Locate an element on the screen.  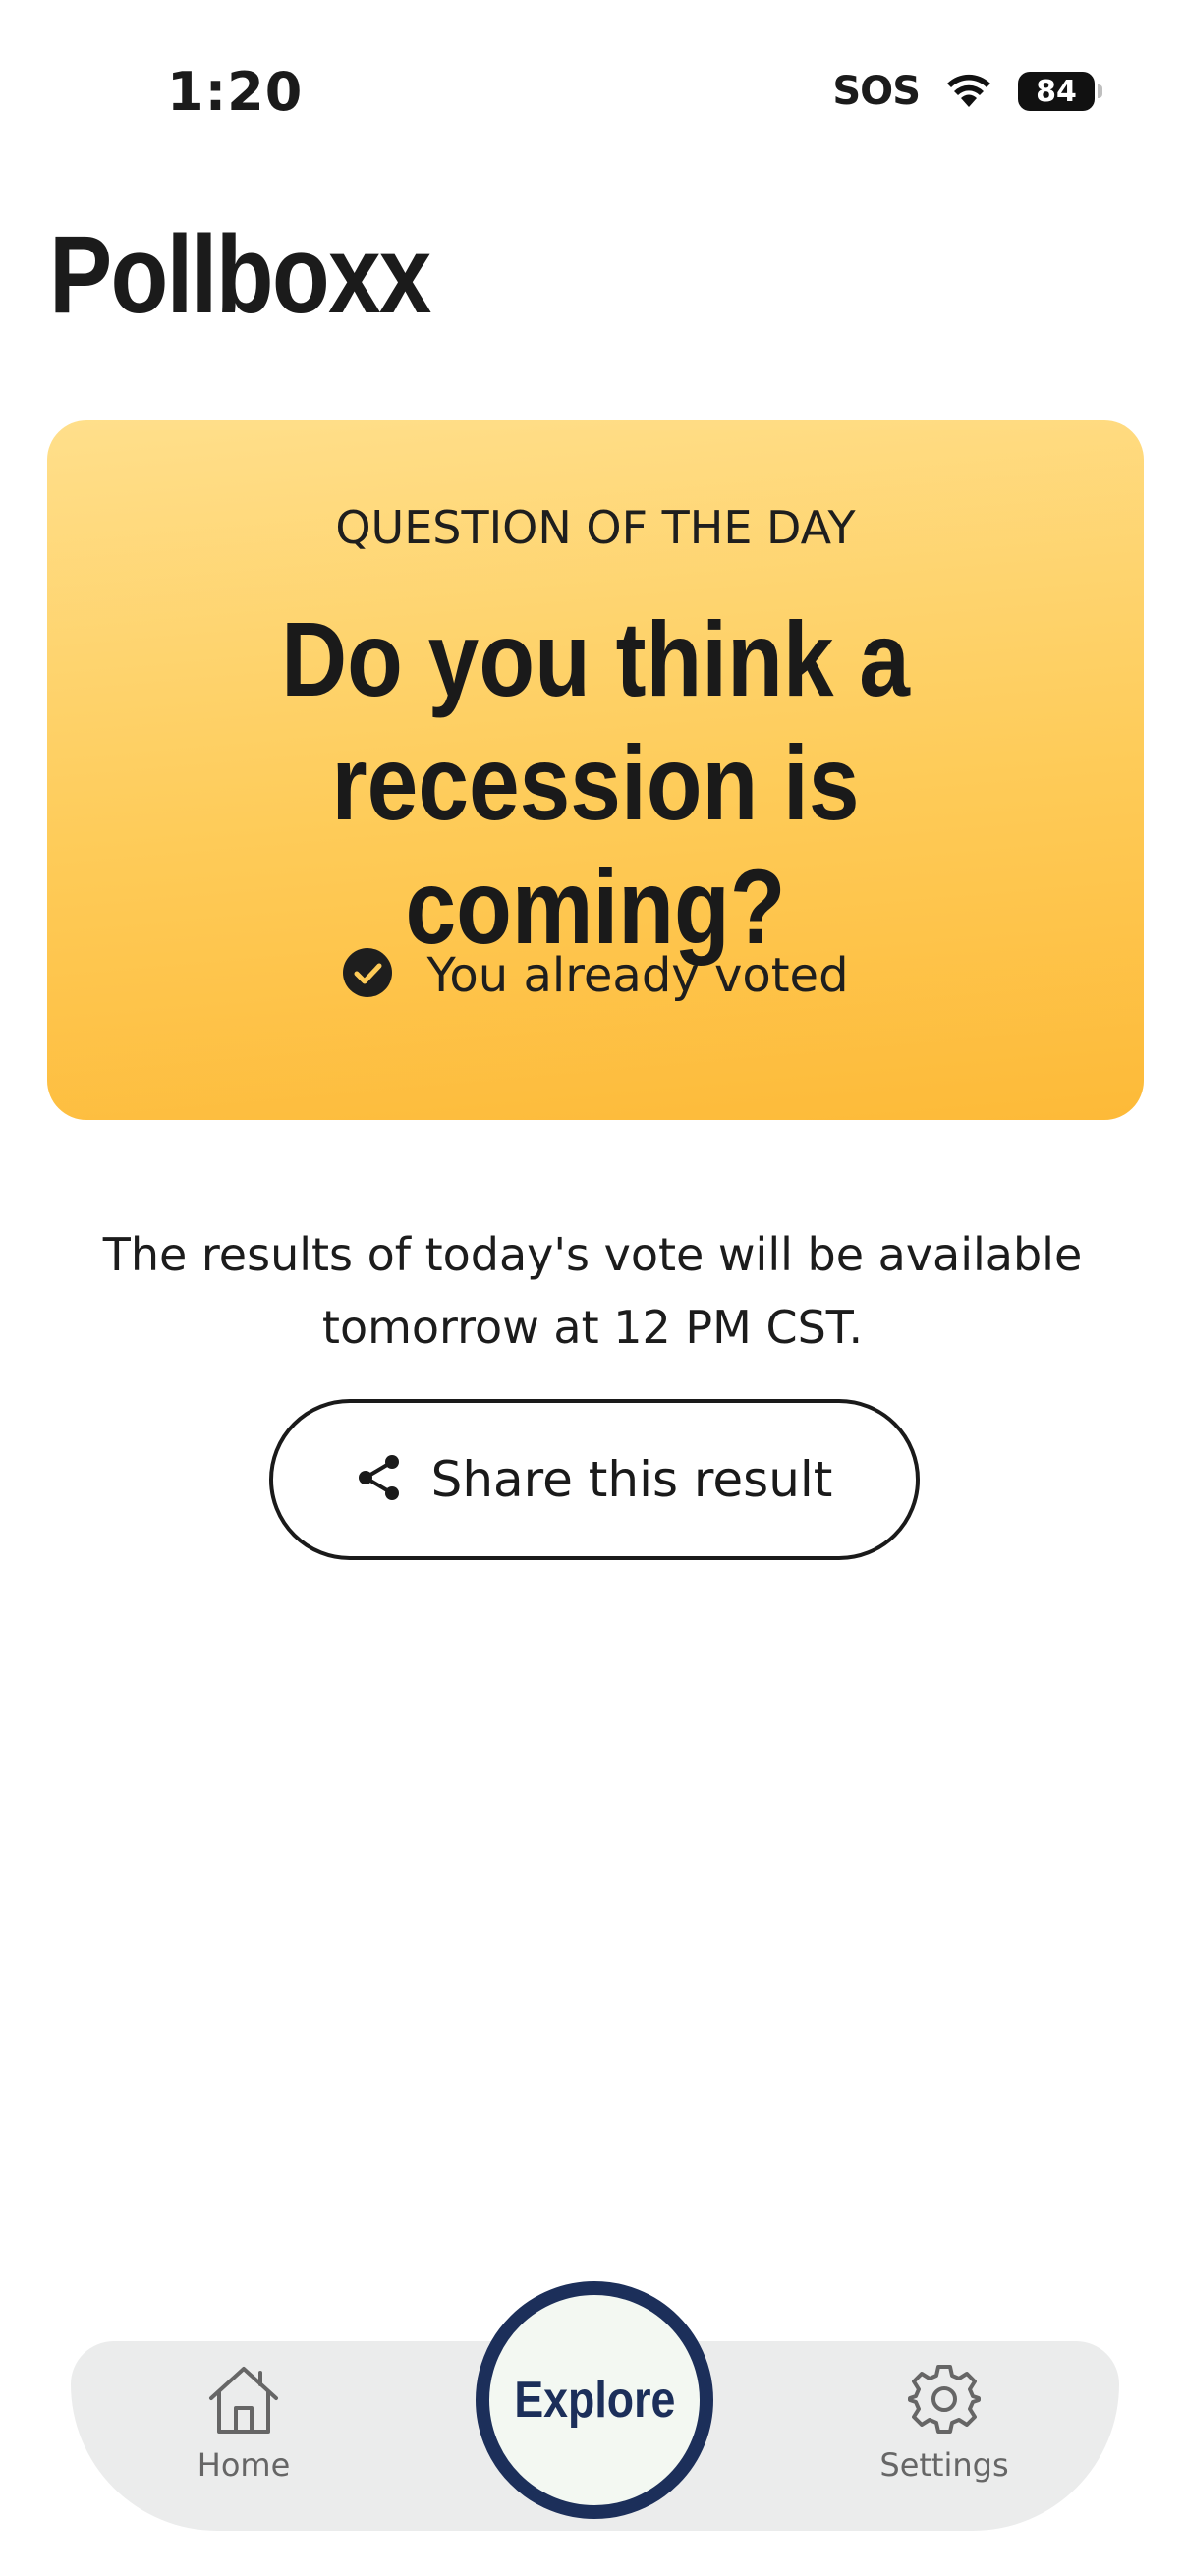
carrier-label: SOS is located at coordinates (877, 91).